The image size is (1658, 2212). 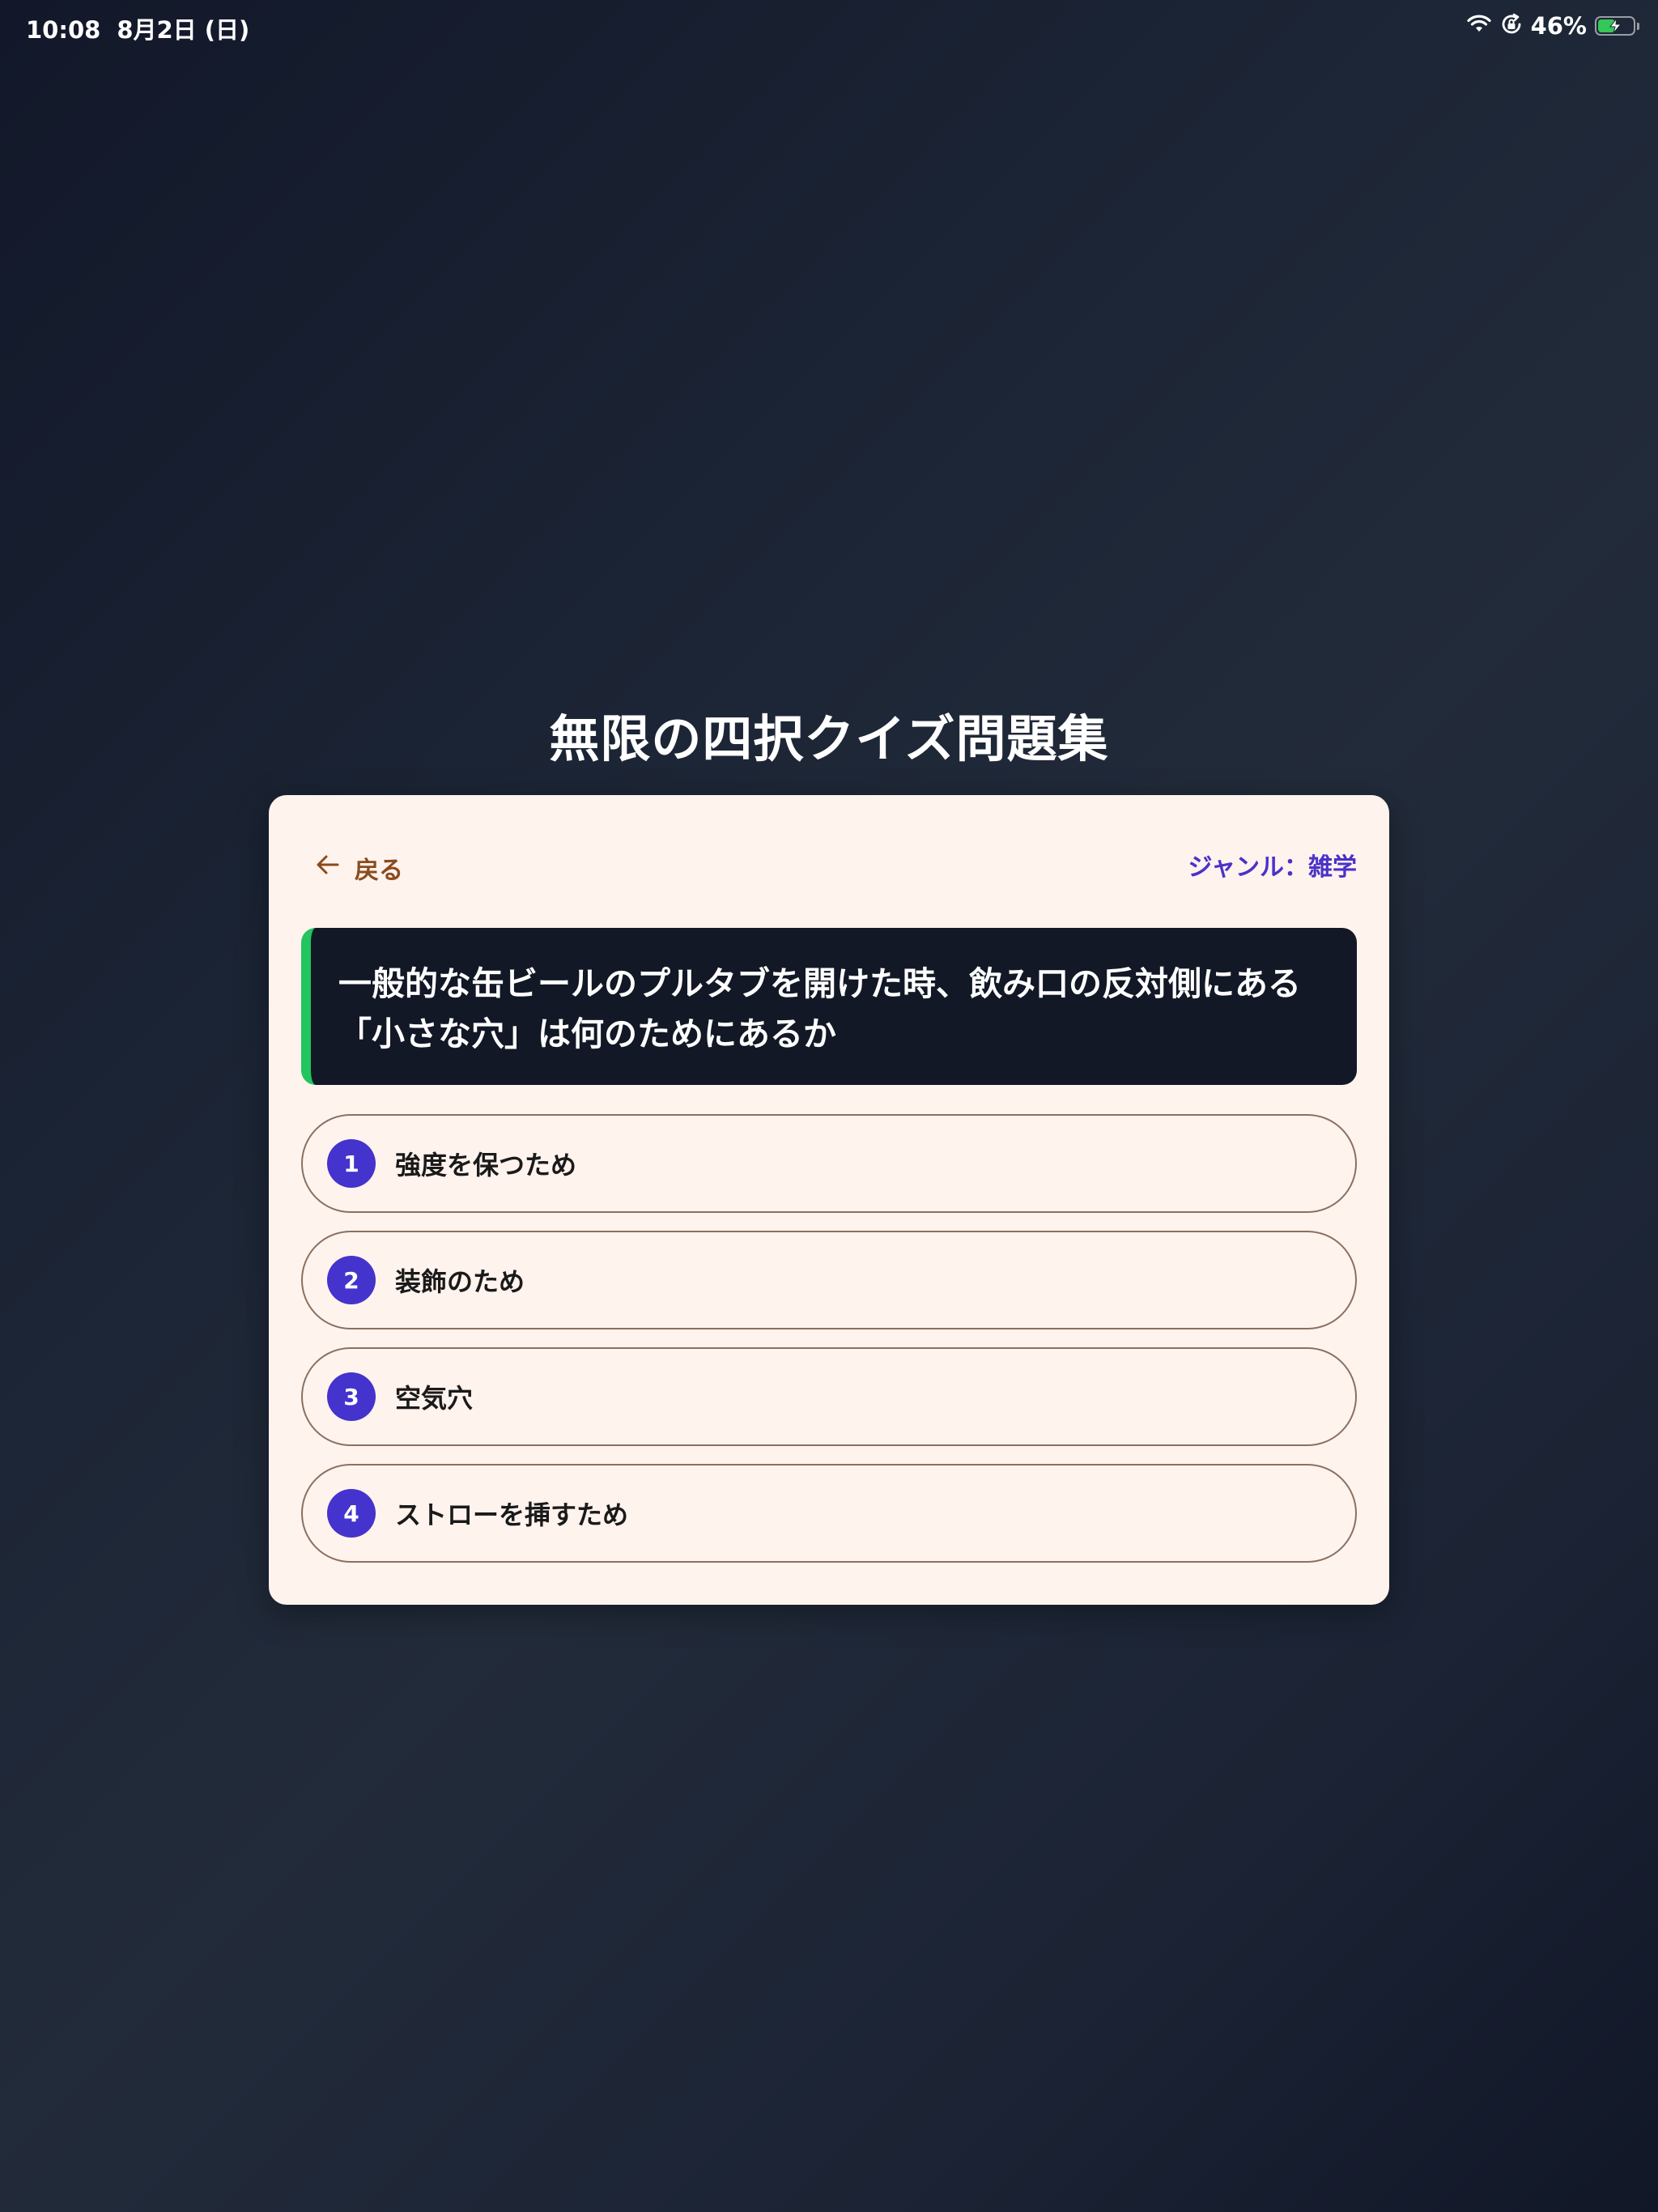 I want to click on answer-option-1: 1 強度を保つため, so click(x=829, y=1163).